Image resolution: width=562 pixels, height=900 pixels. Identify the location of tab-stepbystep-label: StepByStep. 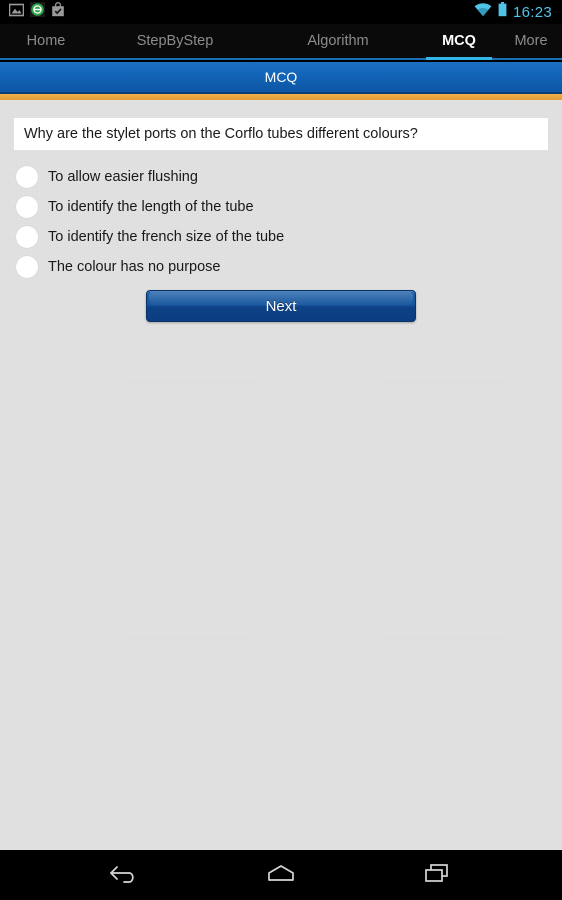
(175, 41).